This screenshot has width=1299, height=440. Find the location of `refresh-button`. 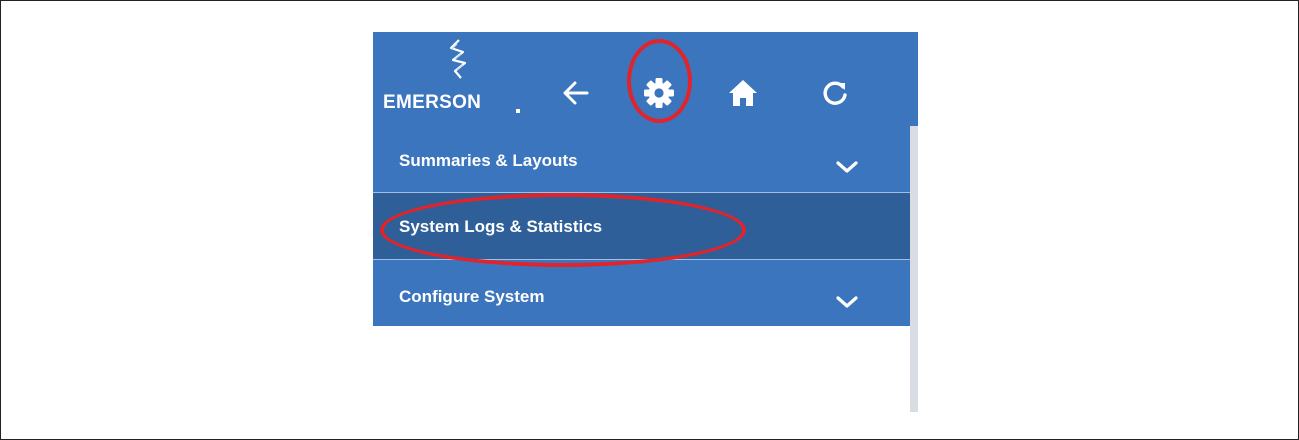

refresh-button is located at coordinates (835, 93).